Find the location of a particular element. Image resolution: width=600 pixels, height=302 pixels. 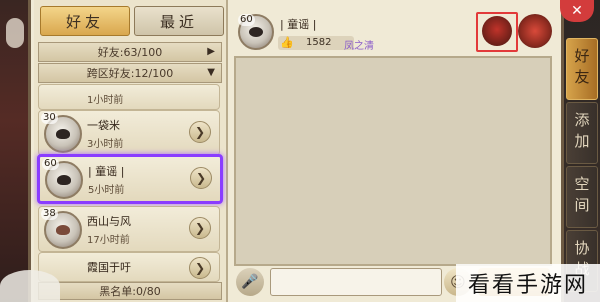

friend-level: 30 is located at coordinates (49, 118).